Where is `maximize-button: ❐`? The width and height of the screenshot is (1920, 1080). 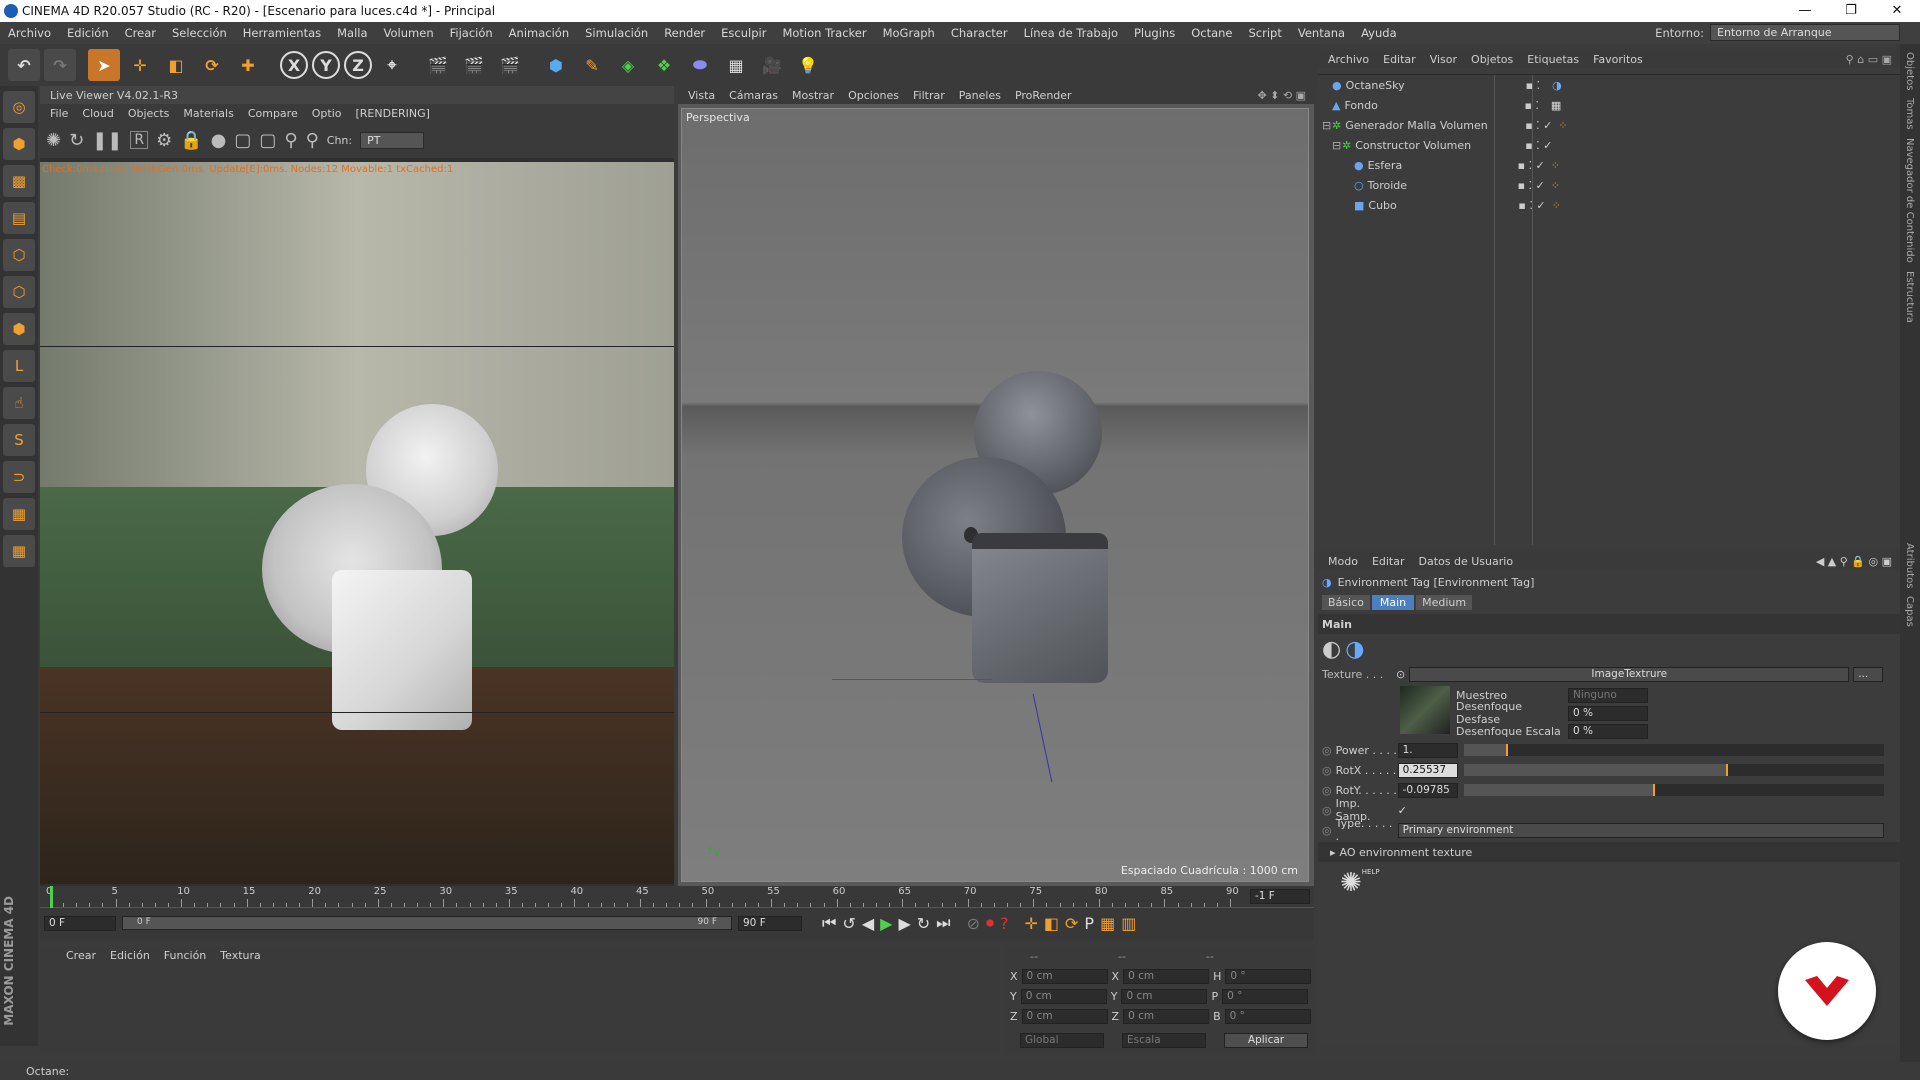
maximize-button: ❐ is located at coordinates (1851, 11).